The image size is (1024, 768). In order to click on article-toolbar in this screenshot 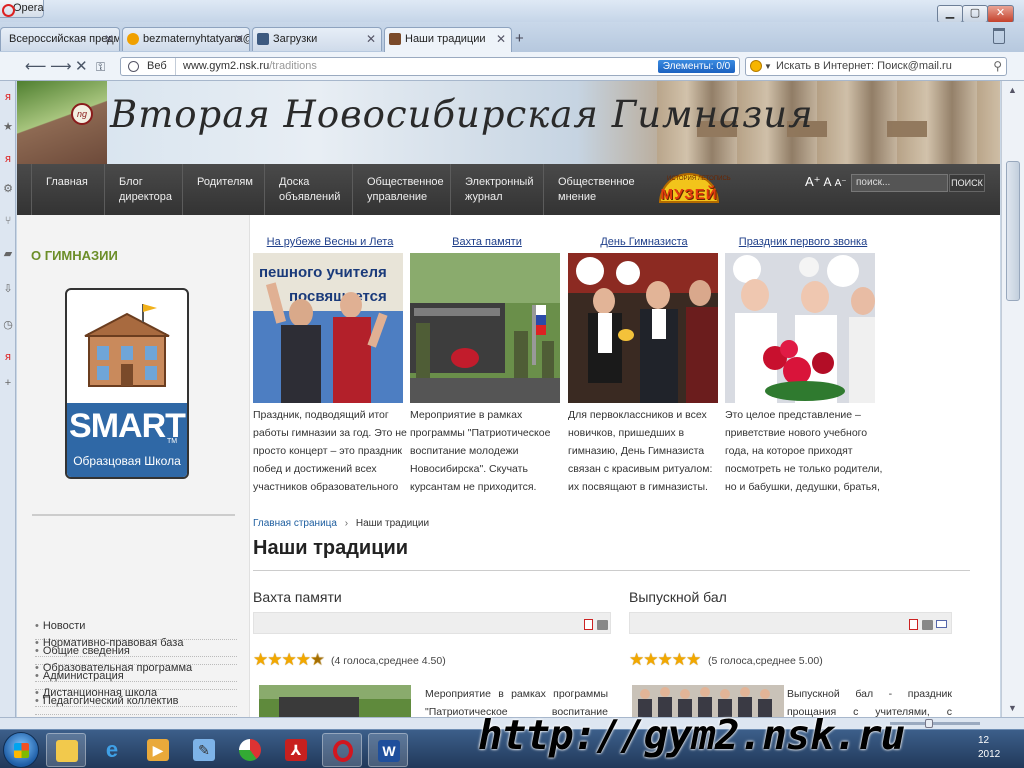, I will do `click(790, 623)`.